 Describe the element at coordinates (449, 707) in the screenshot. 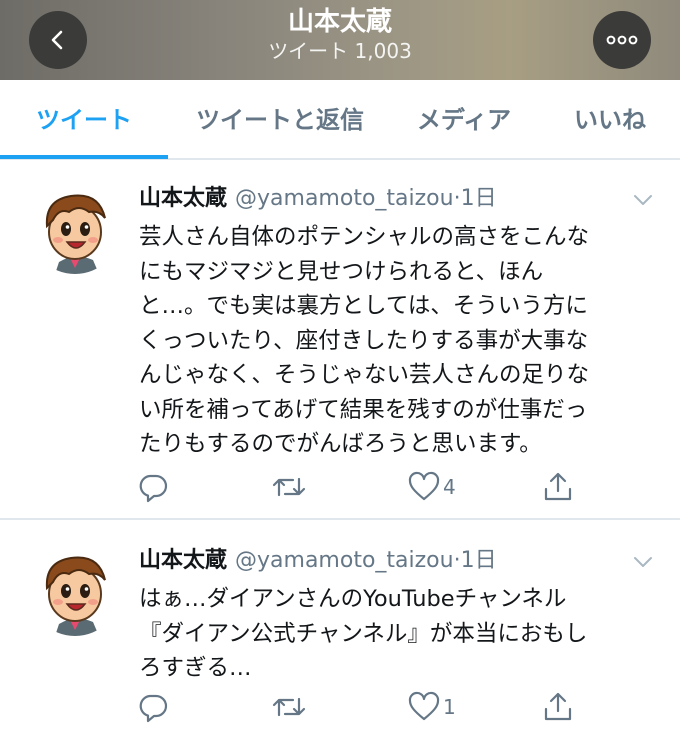

I see `like-count: 1` at that location.